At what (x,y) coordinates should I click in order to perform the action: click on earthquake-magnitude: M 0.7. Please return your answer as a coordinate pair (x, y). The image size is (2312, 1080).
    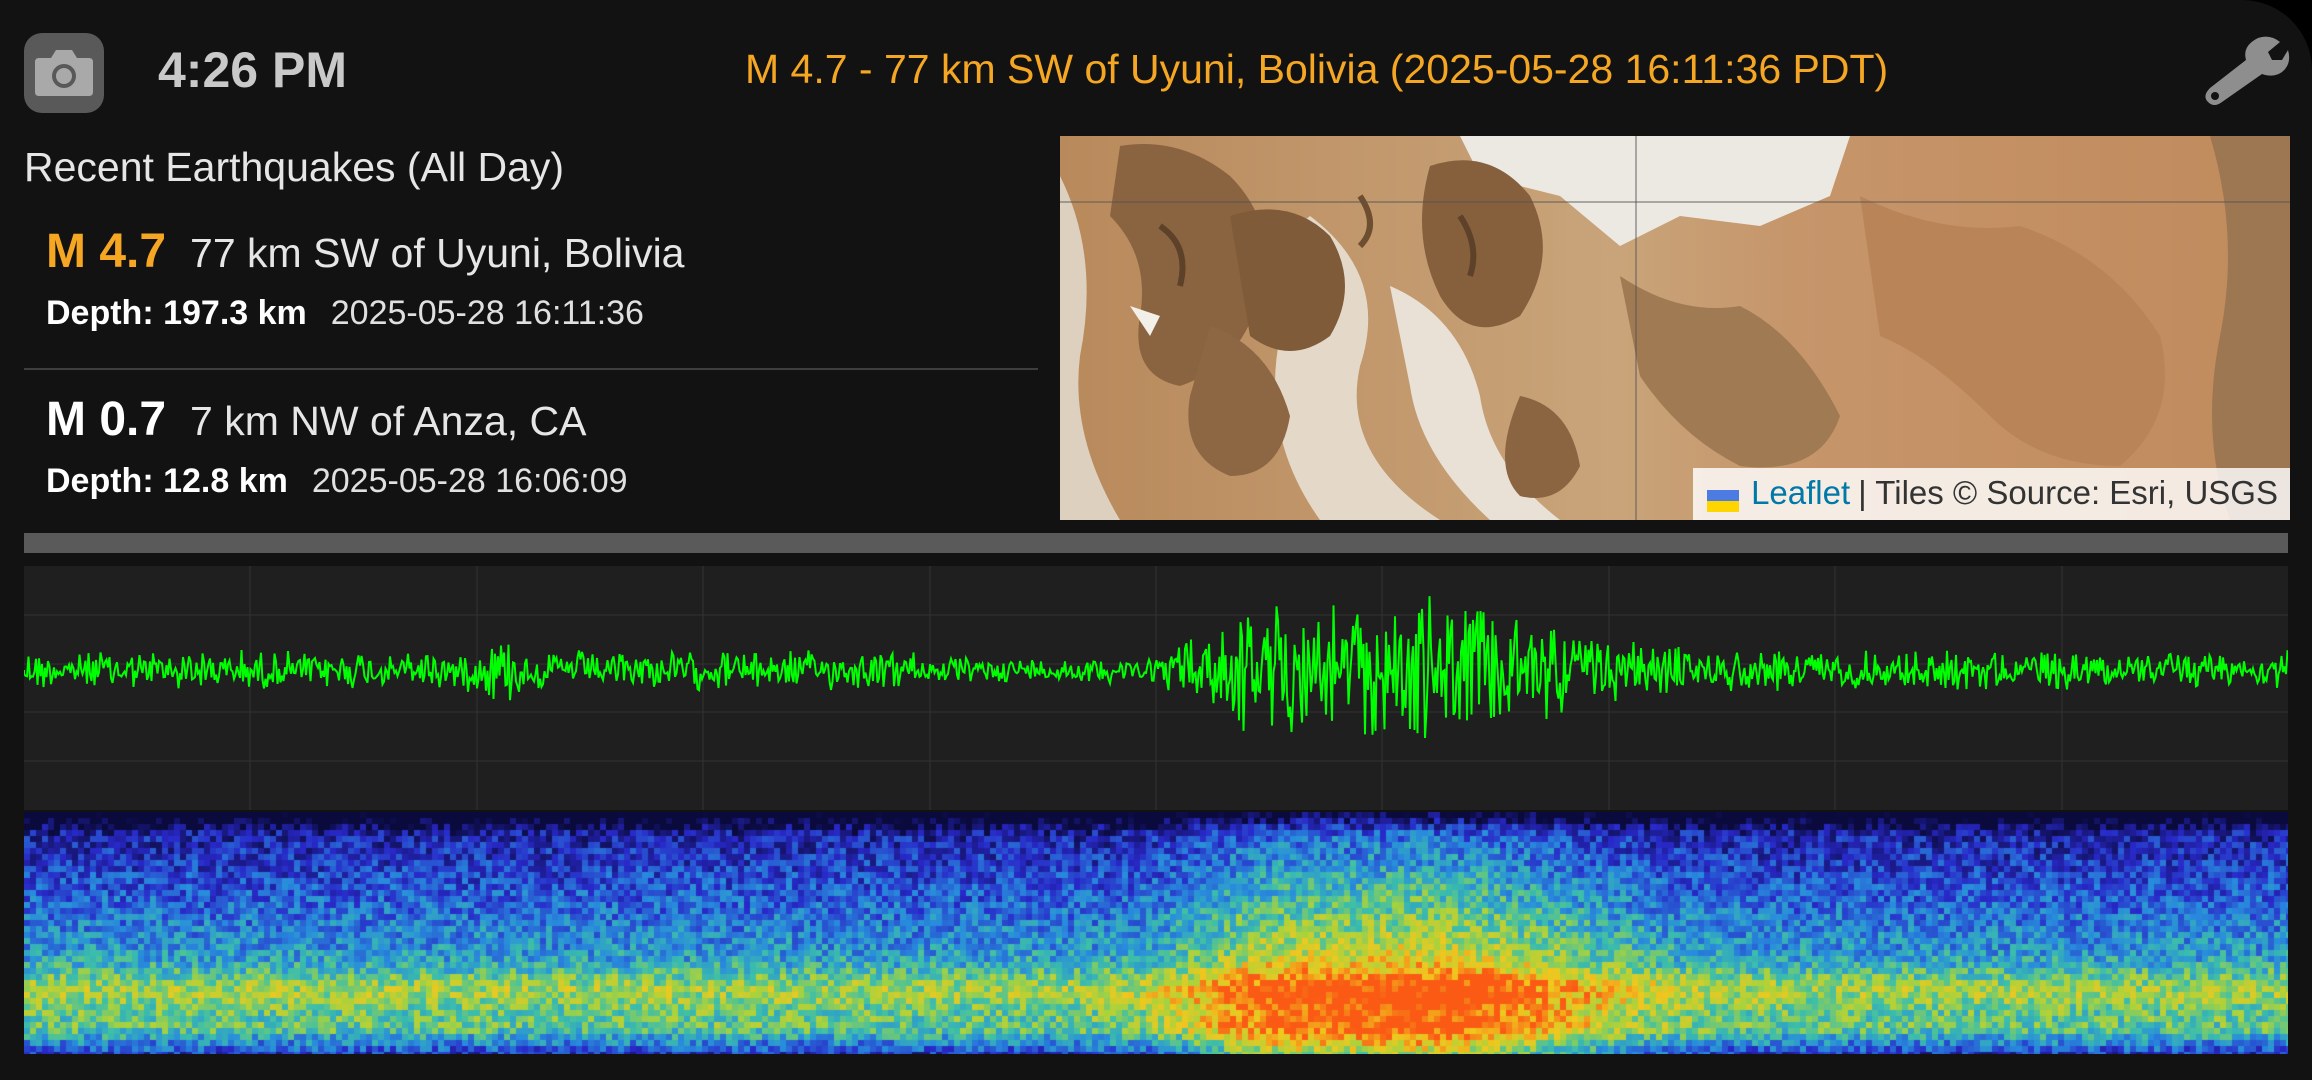
    Looking at the image, I should click on (106, 419).